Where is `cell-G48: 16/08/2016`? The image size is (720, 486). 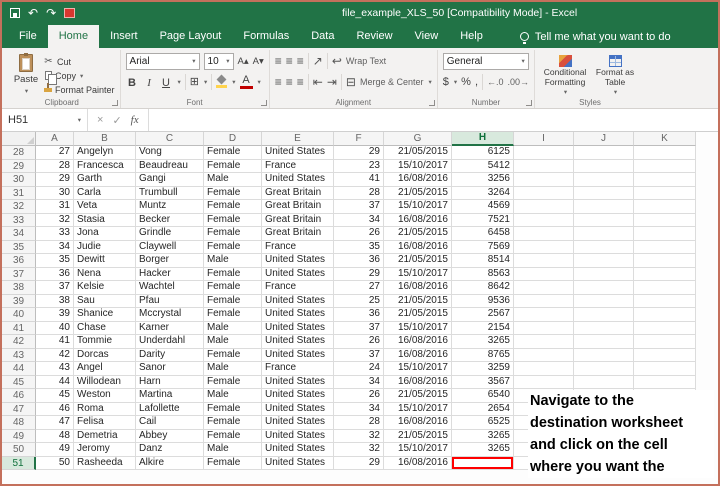
cell-G48: 16/08/2016 is located at coordinates (418, 423).